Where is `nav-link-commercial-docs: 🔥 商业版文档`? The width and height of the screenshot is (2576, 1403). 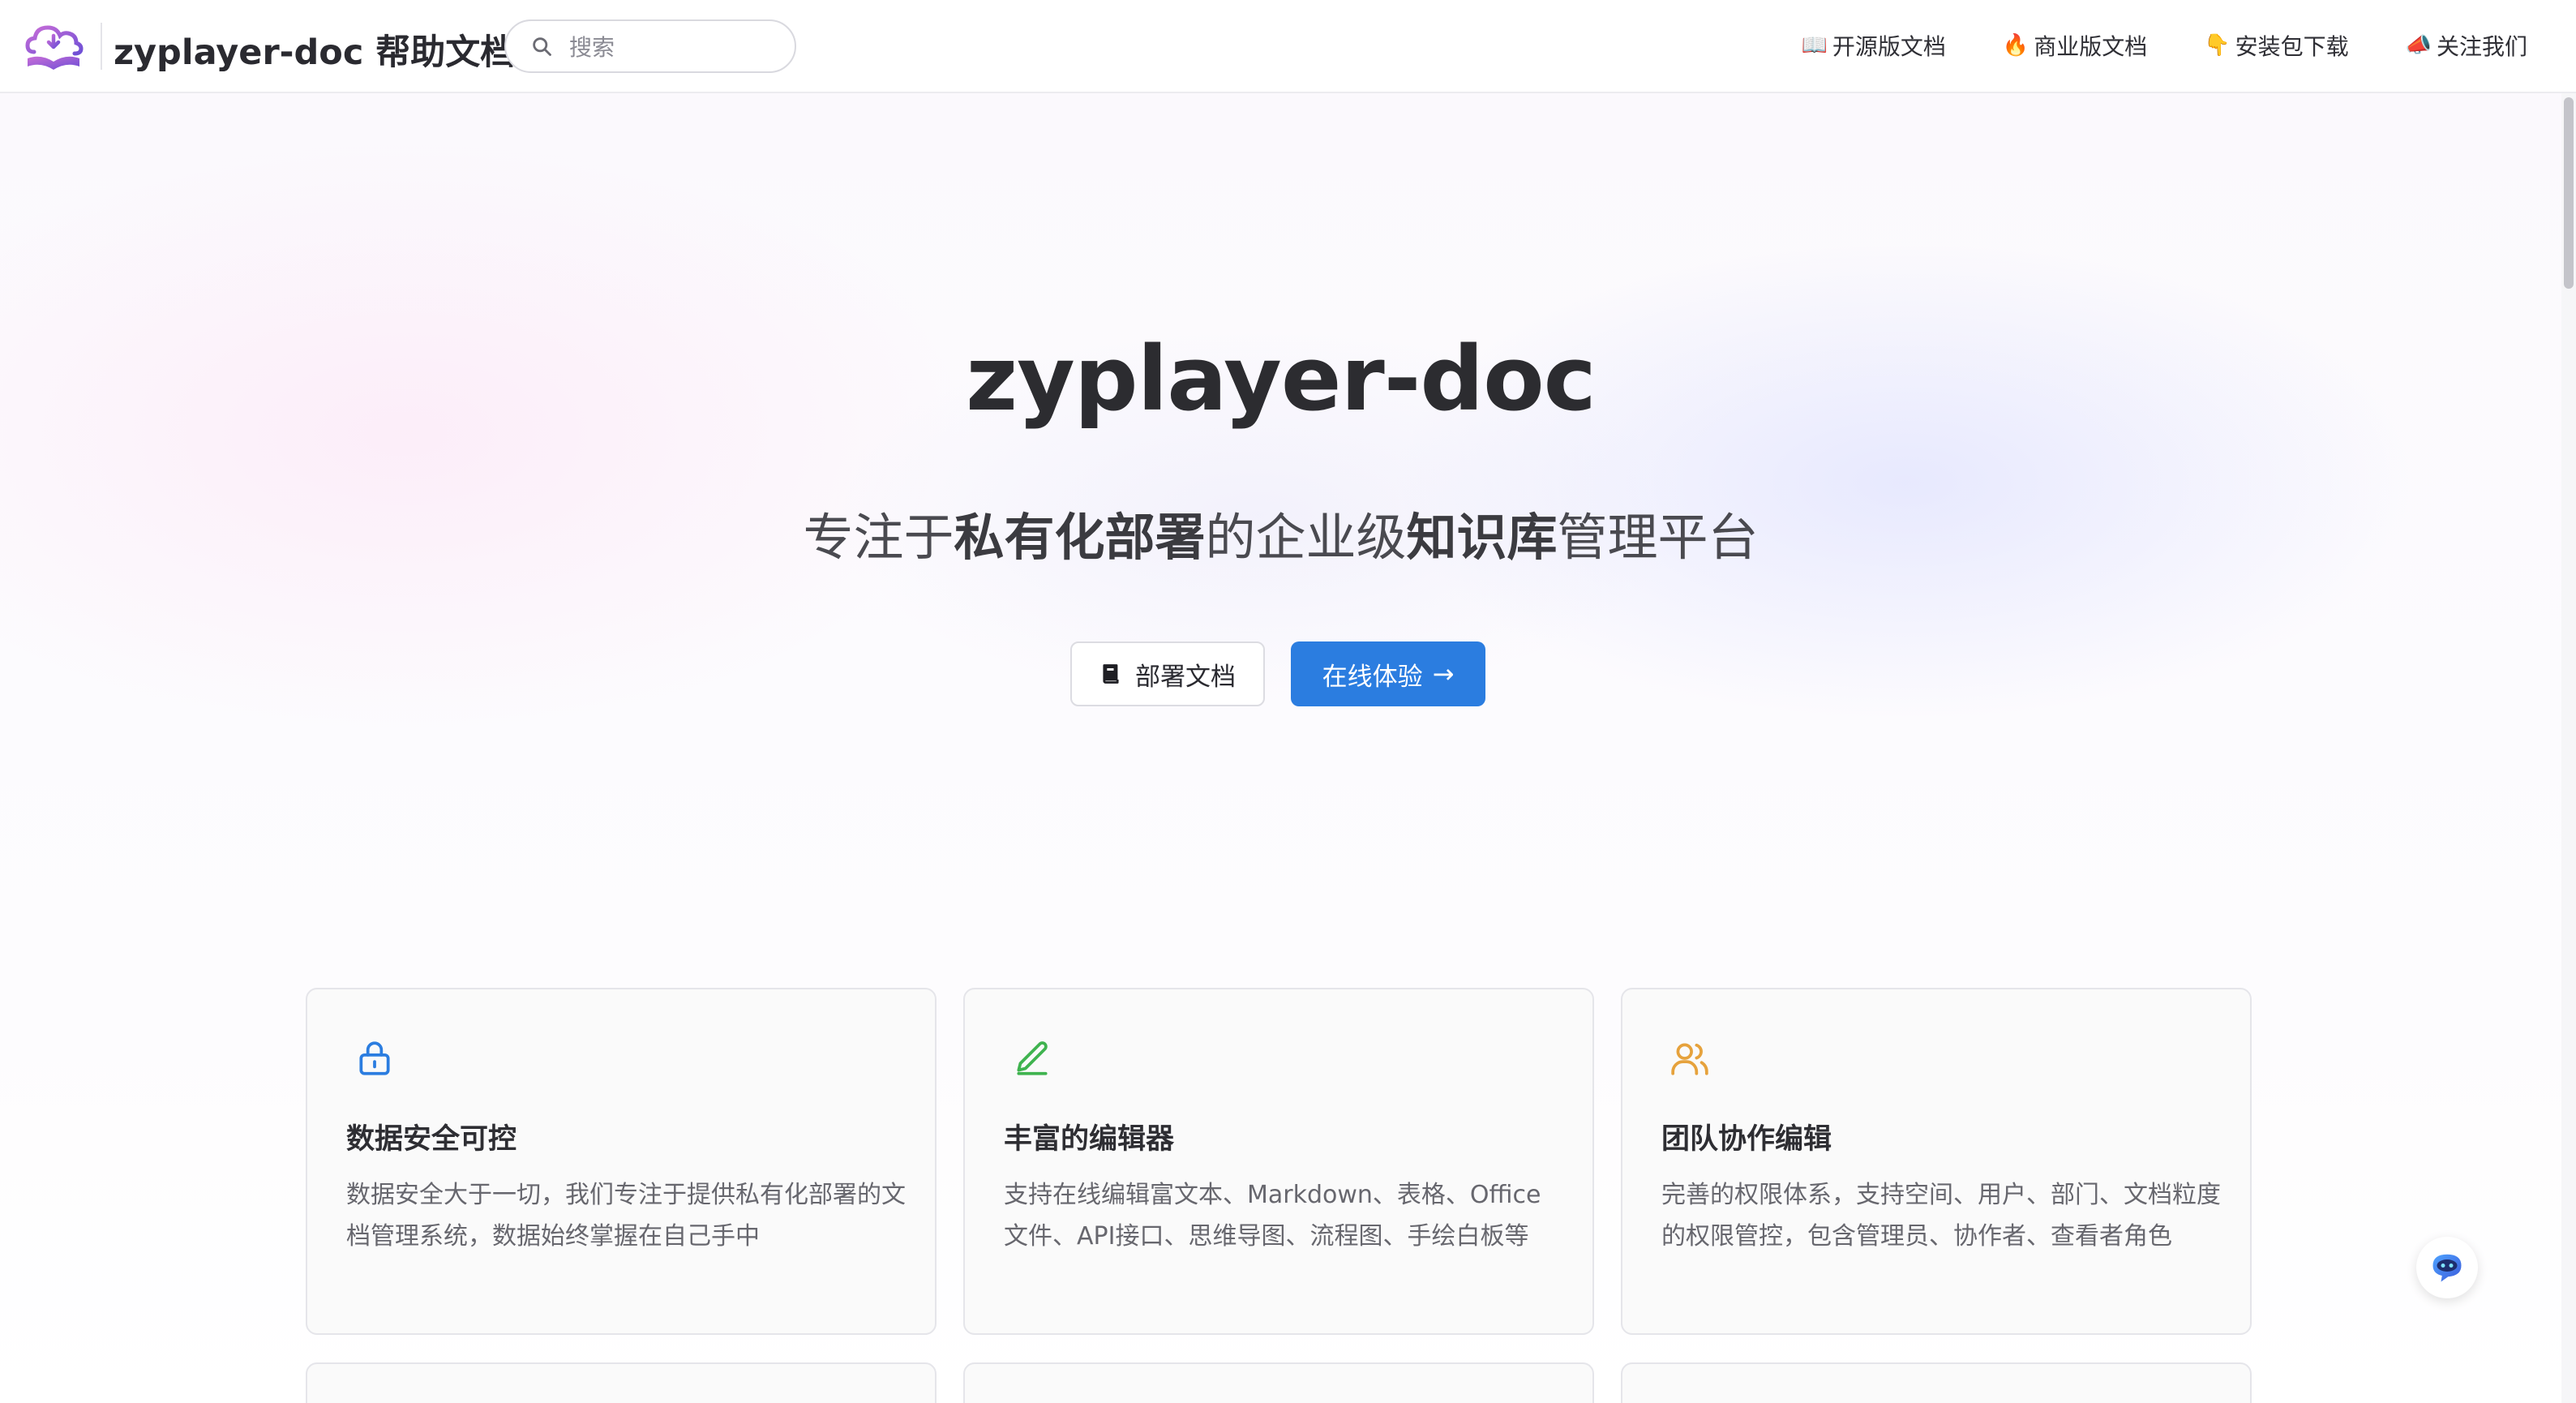
nav-link-commercial-docs: 🔥 商业版文档 is located at coordinates (2075, 46).